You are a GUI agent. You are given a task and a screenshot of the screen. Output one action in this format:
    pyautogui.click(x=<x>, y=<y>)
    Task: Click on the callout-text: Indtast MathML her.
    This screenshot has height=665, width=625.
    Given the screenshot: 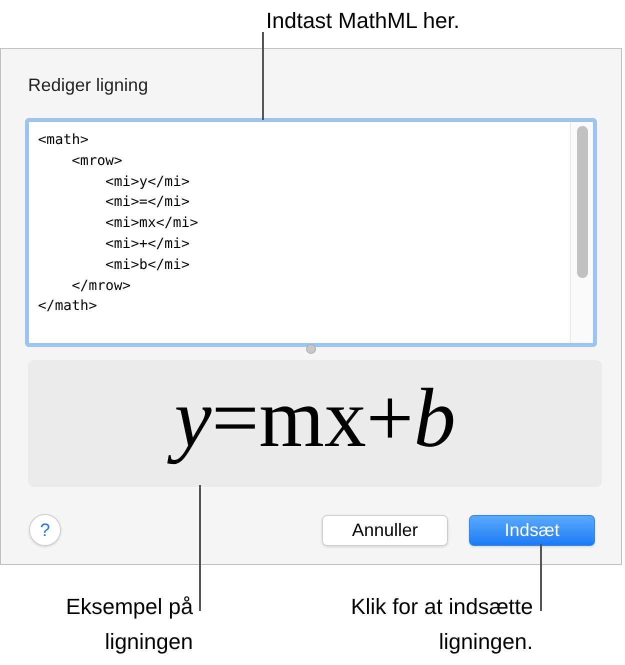 What is the action you would take?
    pyautogui.click(x=363, y=20)
    